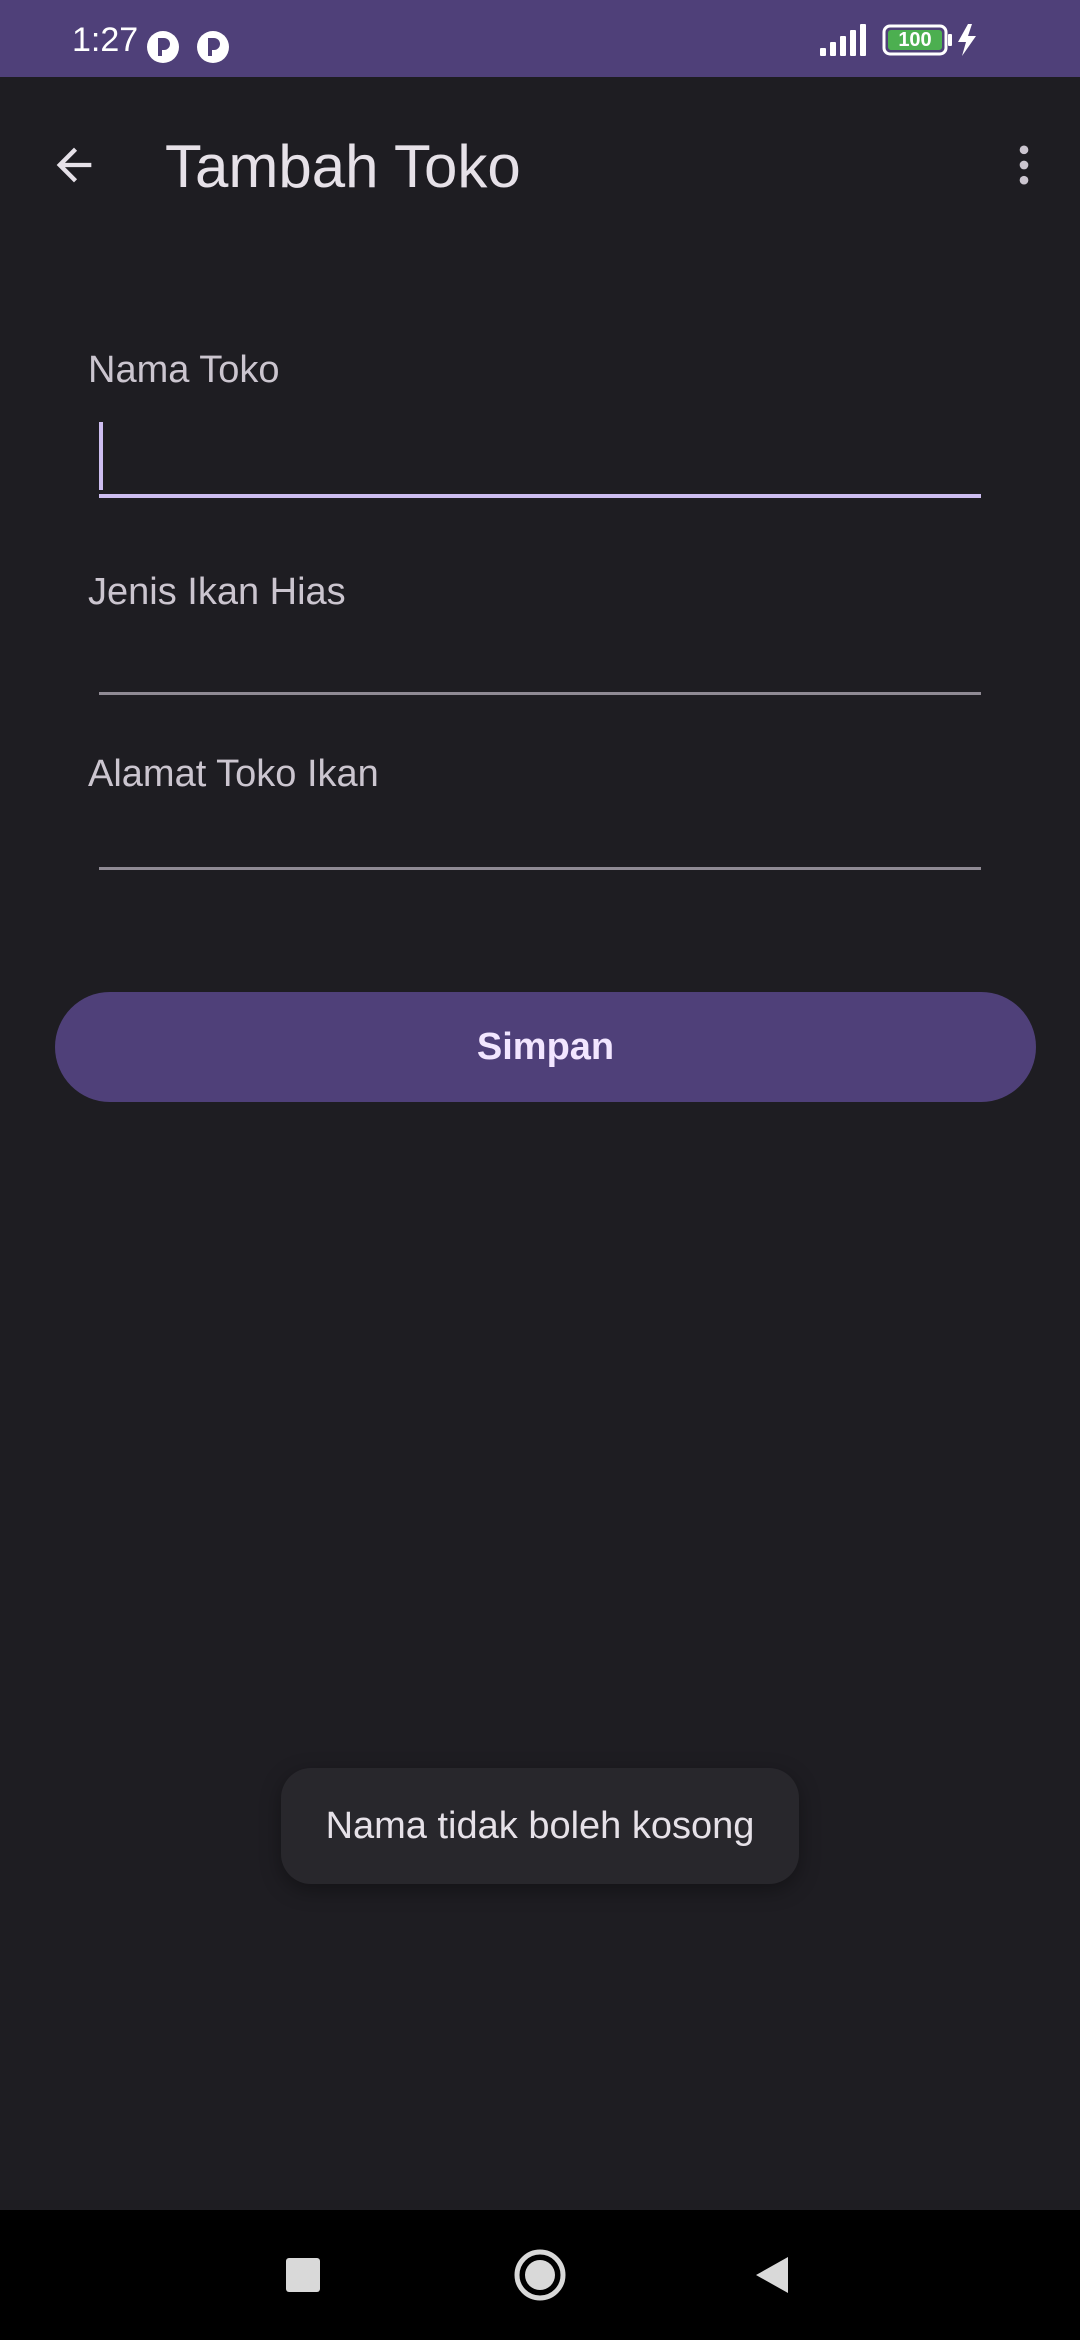 This screenshot has height=2340, width=1080. Describe the element at coordinates (915, 40) in the screenshot. I see `battery-level: 100` at that location.